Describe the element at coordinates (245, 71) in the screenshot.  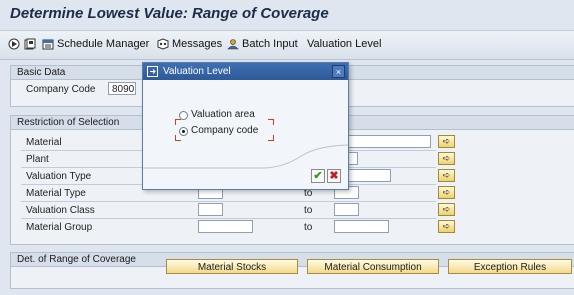
I see `dialog-titlebar: Valuation Level ×` at that location.